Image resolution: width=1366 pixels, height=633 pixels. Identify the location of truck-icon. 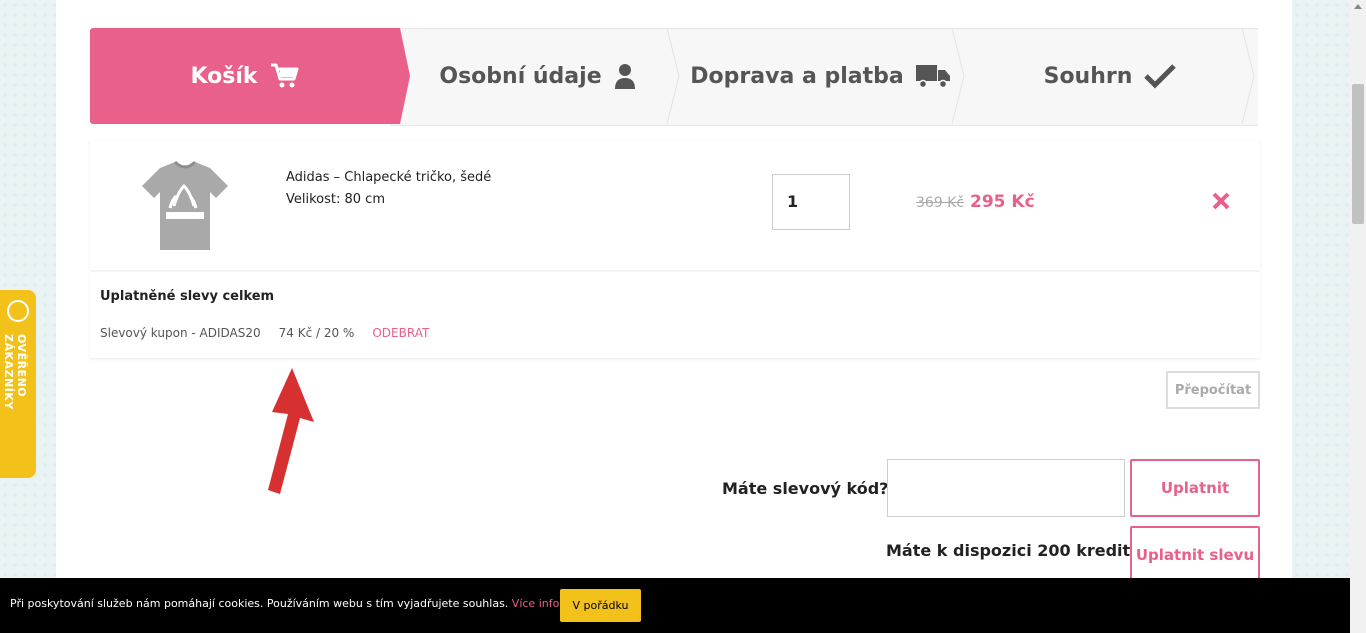
(932, 76).